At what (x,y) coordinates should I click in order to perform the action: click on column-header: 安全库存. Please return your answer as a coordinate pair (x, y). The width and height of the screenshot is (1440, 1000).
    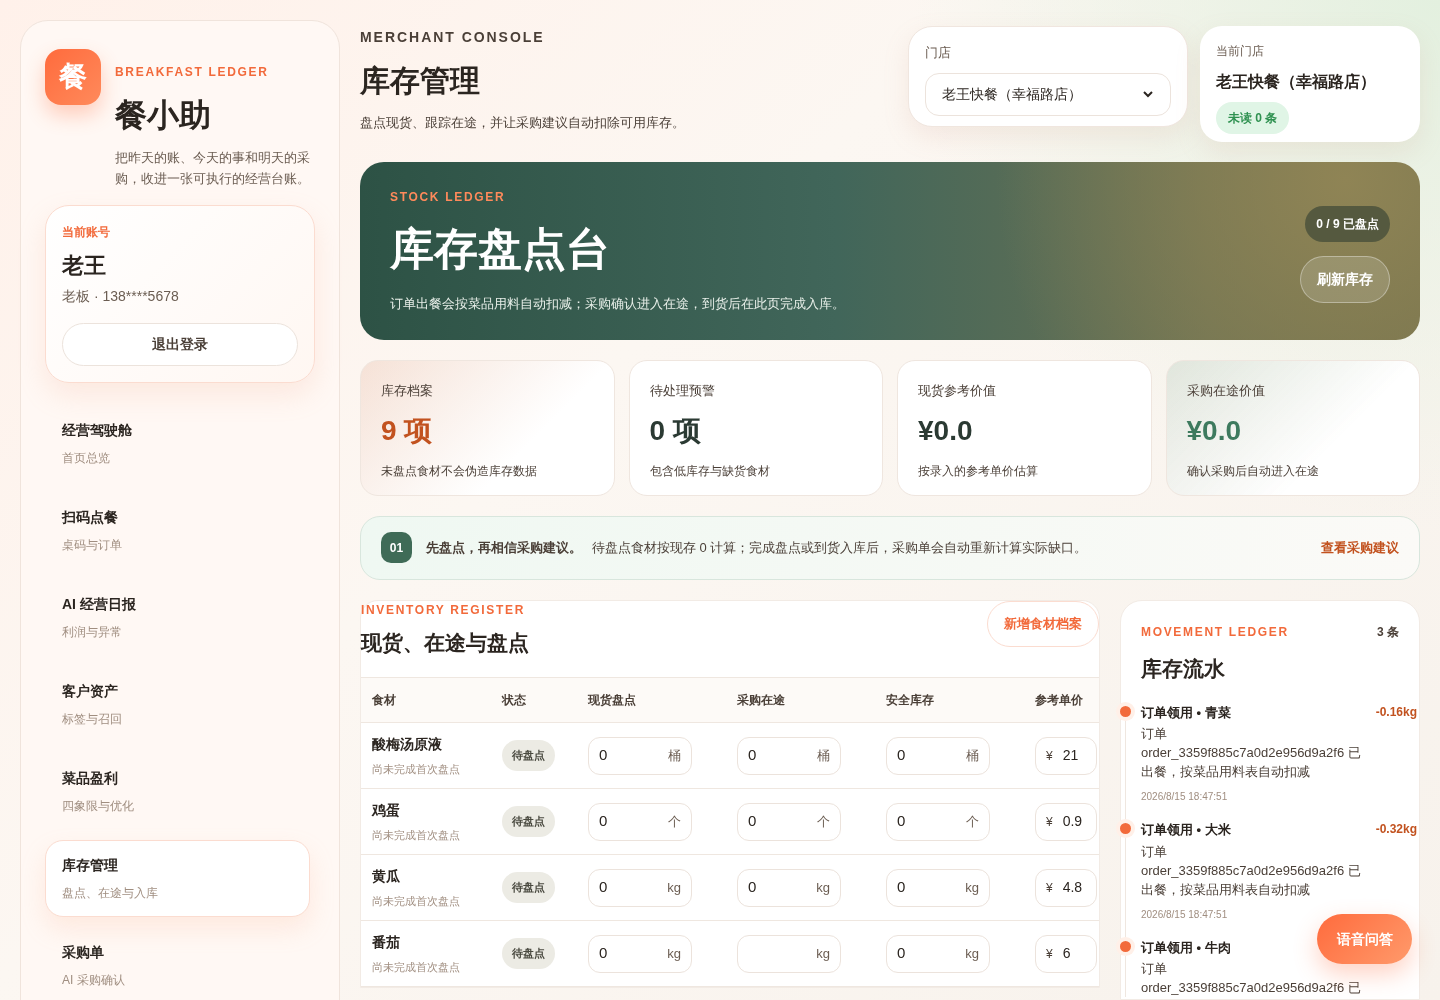
    Looking at the image, I should click on (910, 700).